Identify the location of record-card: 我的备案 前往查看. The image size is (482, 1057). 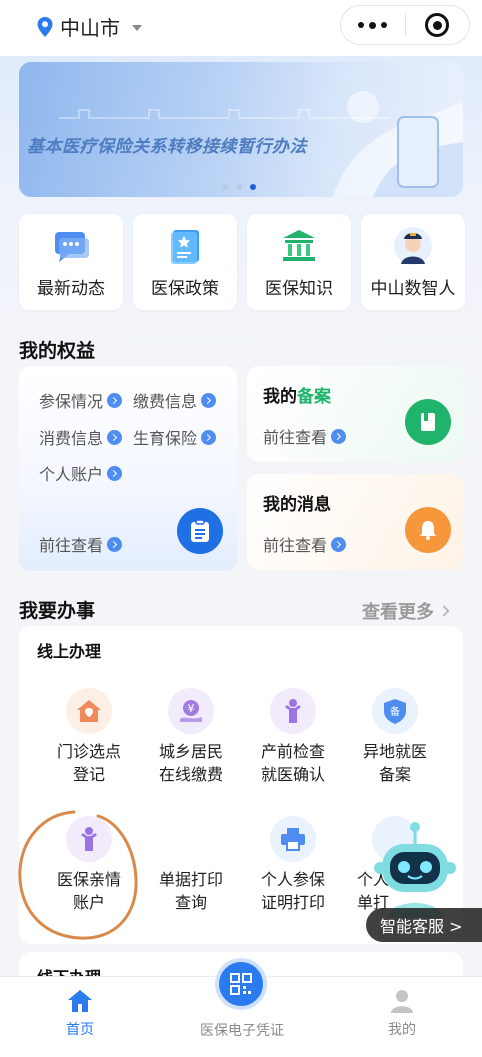
(355, 414).